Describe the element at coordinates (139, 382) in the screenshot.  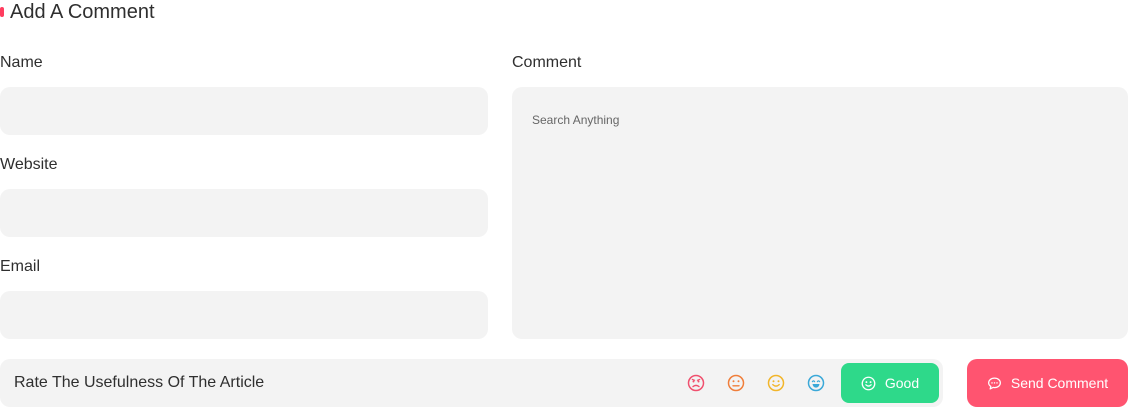
I see `rating-prompt: Rate The Usefulness Of The Article` at that location.